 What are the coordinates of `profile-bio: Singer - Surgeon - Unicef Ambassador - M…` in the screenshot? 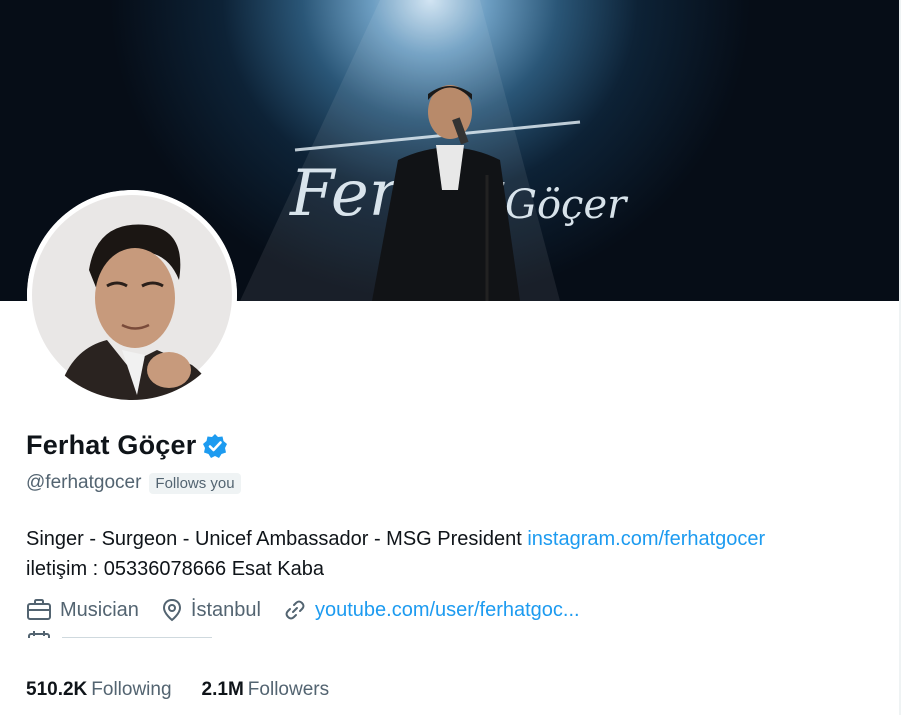 It's located at (456, 554).